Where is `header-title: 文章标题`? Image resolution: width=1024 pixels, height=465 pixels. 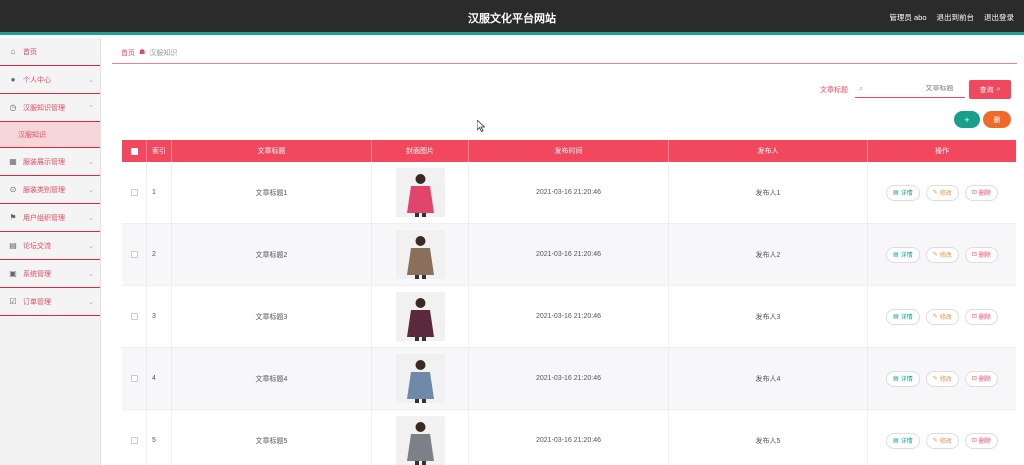 header-title: 文章标题 is located at coordinates (272, 151).